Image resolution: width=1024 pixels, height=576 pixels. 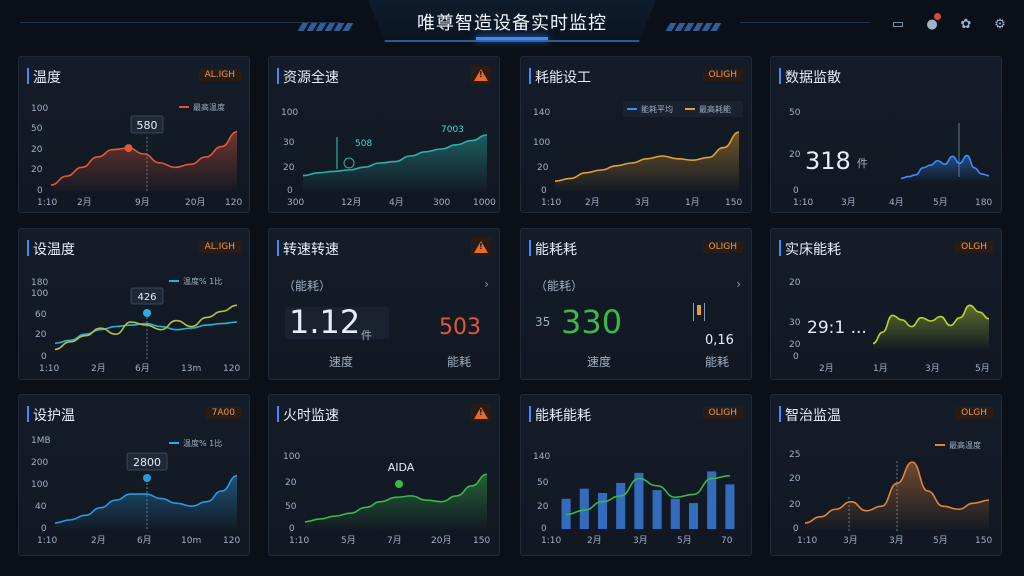 What do you see at coordinates (341, 362) in the screenshot?
I see `speed-label: 速度` at bounding box center [341, 362].